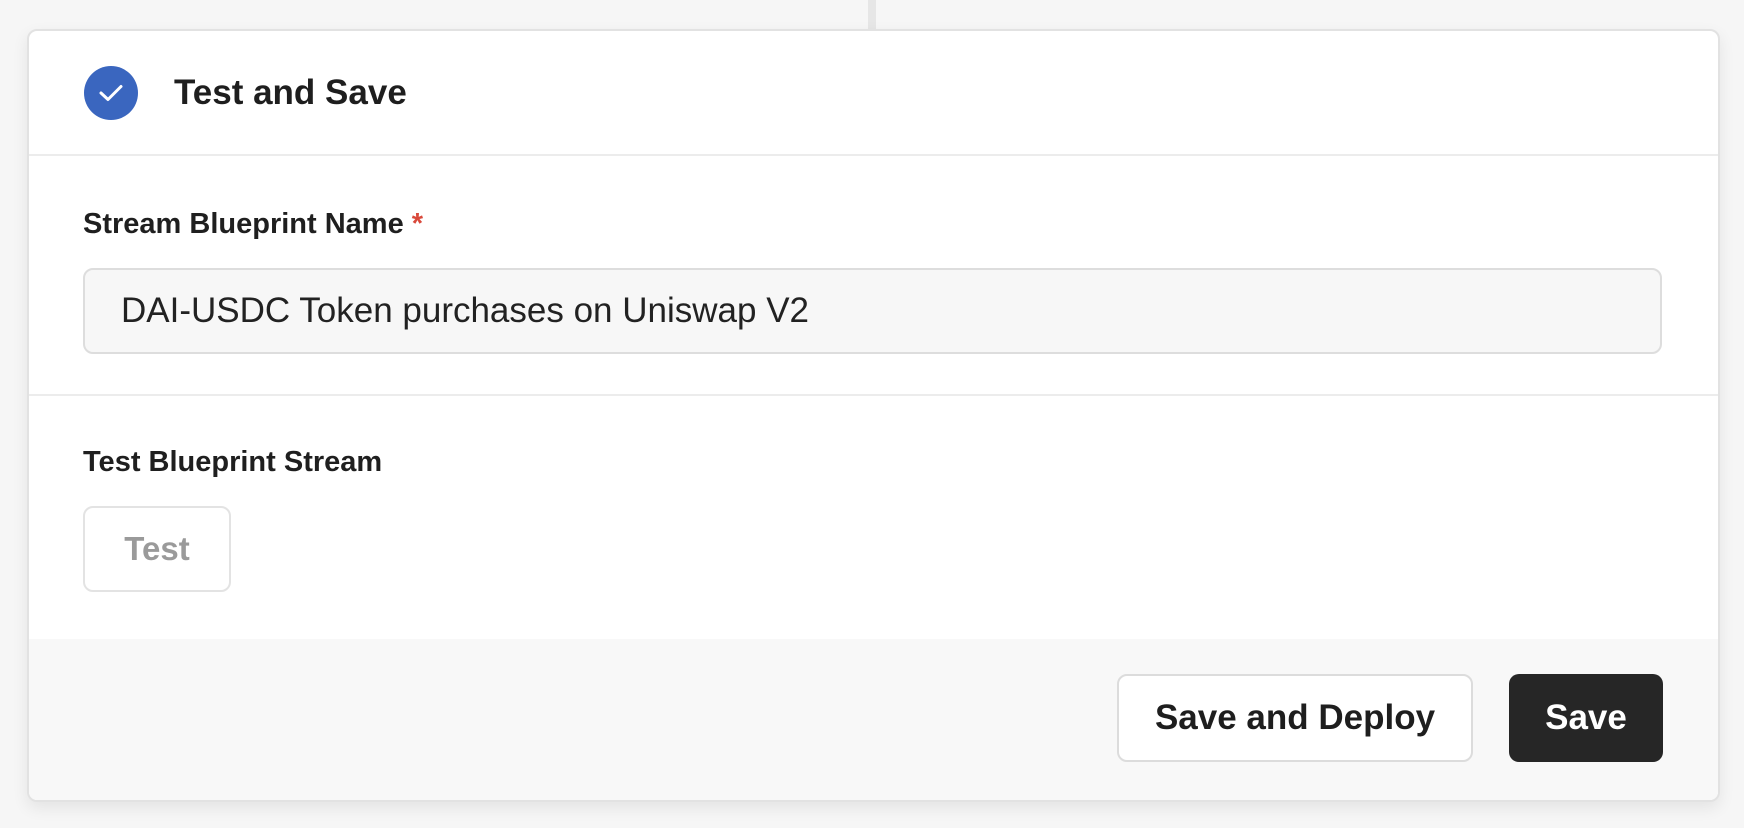 The image size is (1744, 828). What do you see at coordinates (873, 93) in the screenshot?
I see `panel-header: Test and Save` at bounding box center [873, 93].